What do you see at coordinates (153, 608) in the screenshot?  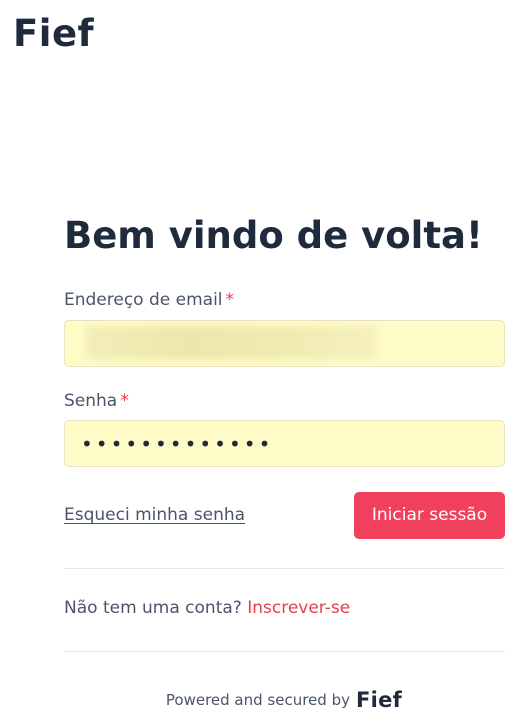 I see `signup-prompt: Não tem uma conta?` at bounding box center [153, 608].